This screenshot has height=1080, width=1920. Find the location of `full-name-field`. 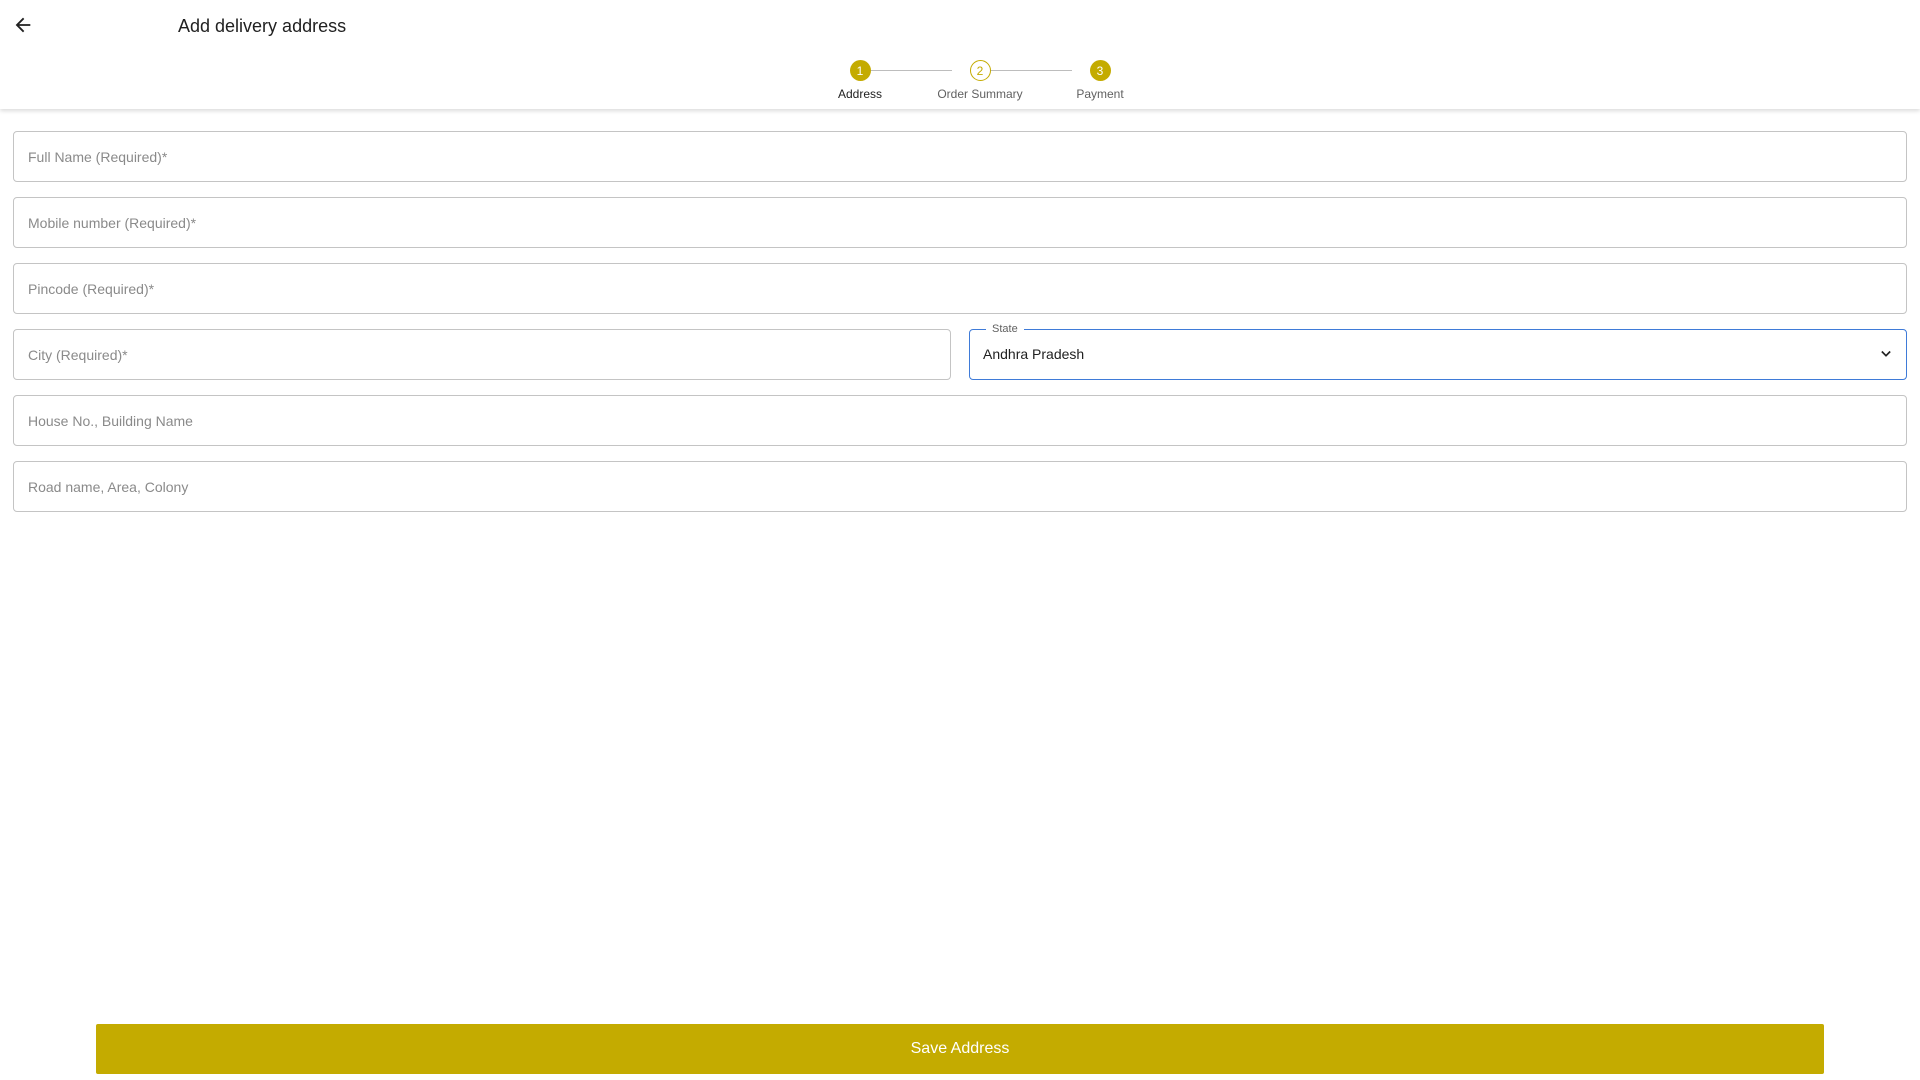

full-name-field is located at coordinates (960, 156).